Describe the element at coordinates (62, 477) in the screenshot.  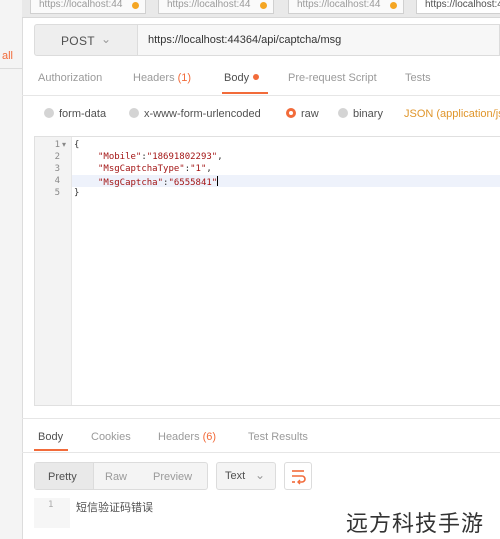
I see `view-pretty-button: Pretty` at that location.